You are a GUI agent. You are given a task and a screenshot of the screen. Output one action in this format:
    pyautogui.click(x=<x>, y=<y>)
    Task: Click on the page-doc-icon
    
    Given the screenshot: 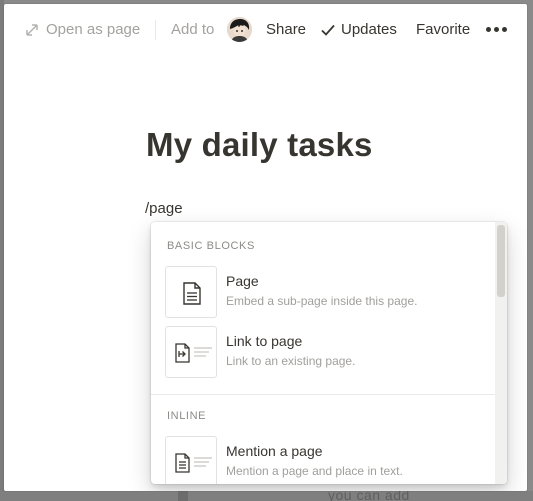 What is the action you would take?
    pyautogui.click(x=192, y=293)
    